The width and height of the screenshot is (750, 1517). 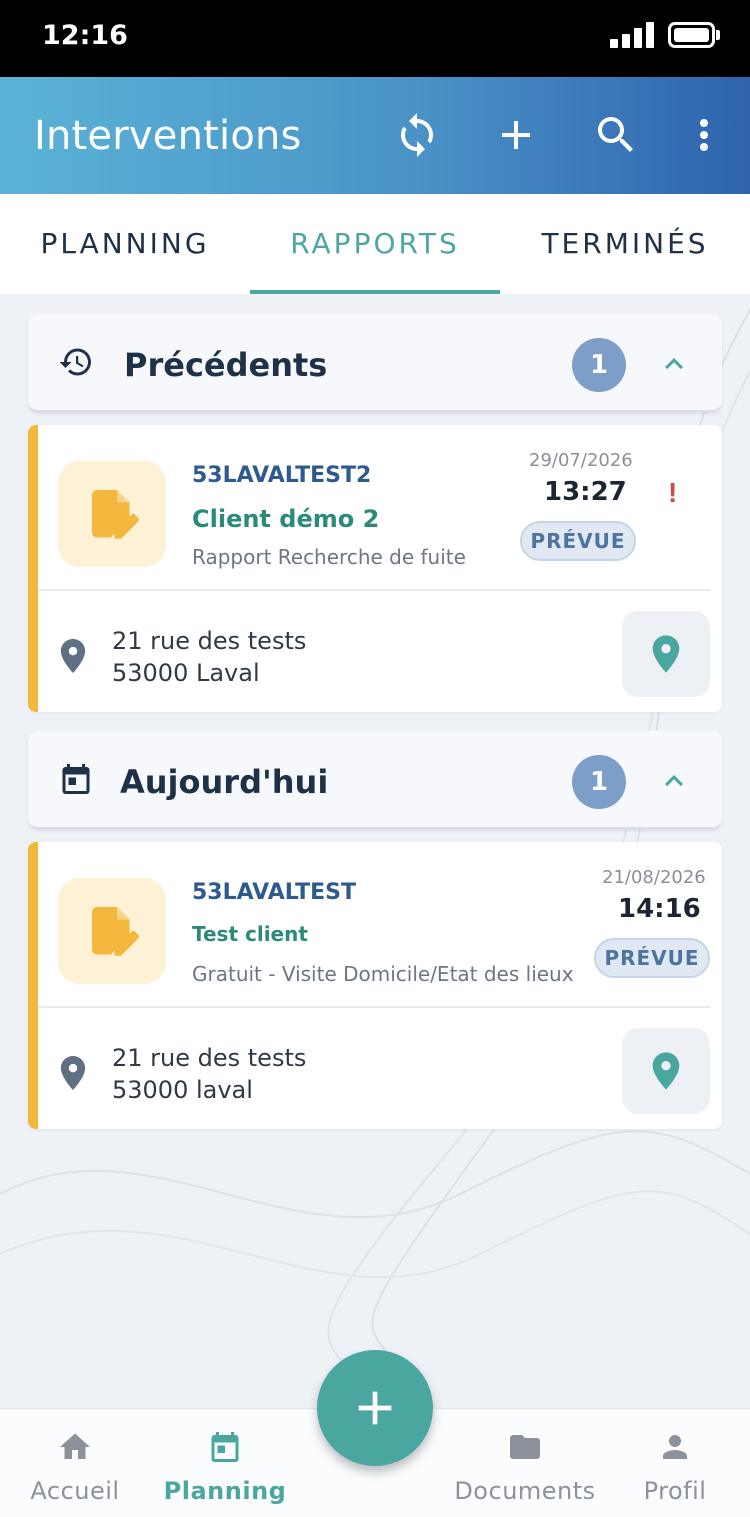 I want to click on tab-planning: PLANNING, so click(x=125, y=244).